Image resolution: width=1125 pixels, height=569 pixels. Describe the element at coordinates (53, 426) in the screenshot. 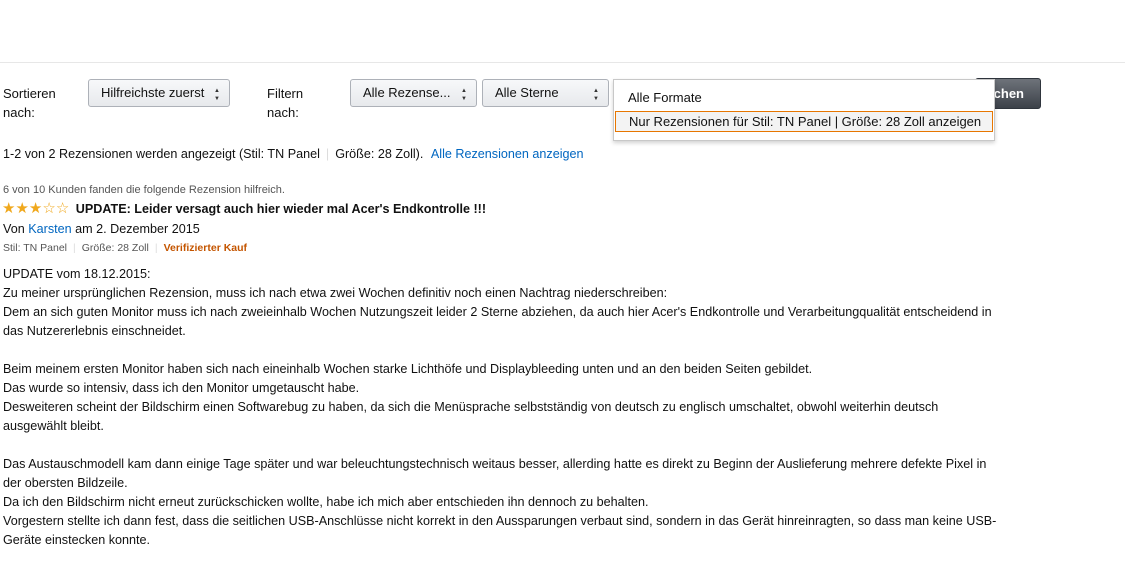

I see `review-line: ausgewählt bleibt.` at that location.